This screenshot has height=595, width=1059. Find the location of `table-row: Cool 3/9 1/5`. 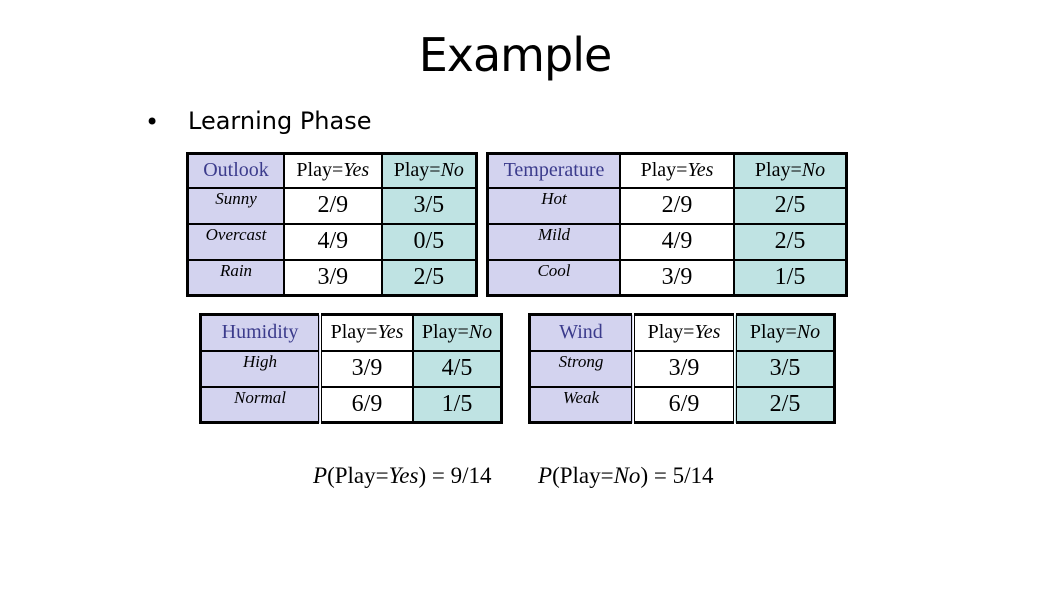

table-row: Cool 3/9 1/5 is located at coordinates (667, 277).